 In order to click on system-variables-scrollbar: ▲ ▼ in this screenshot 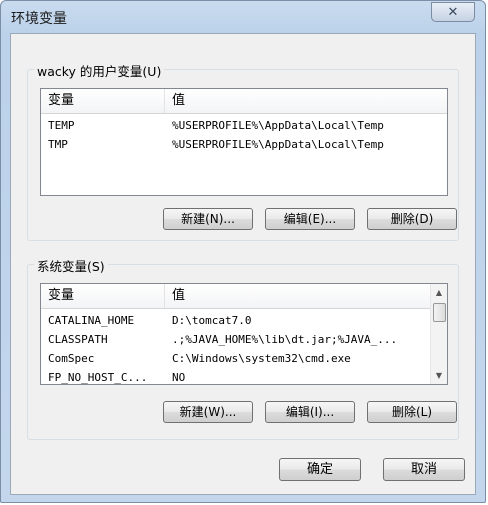, I will do `click(438, 334)`.